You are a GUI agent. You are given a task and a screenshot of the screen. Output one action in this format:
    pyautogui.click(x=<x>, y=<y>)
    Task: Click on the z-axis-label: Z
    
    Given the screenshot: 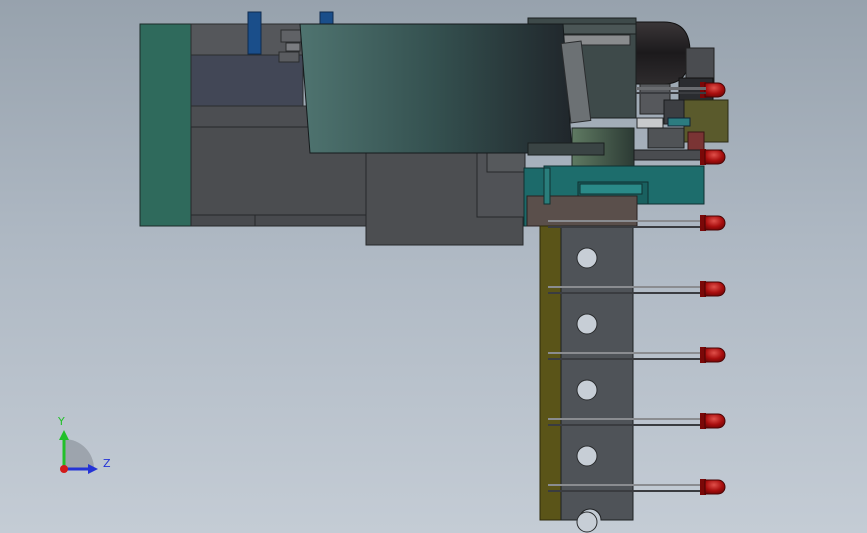 What is the action you would take?
    pyautogui.click(x=107, y=463)
    